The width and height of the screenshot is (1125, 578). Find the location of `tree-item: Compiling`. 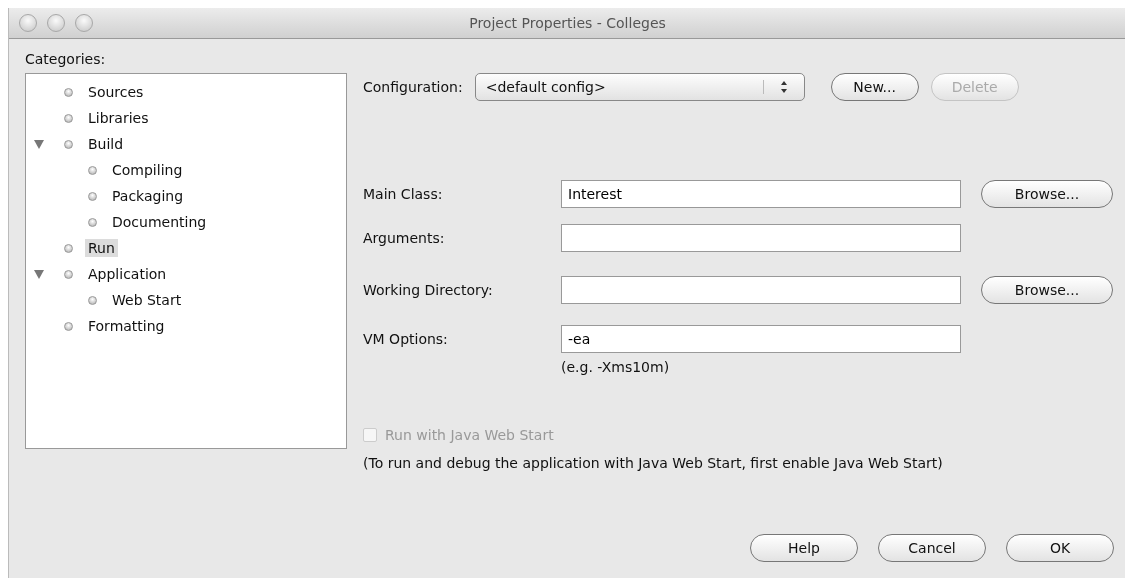

tree-item: Compiling is located at coordinates (147, 170).